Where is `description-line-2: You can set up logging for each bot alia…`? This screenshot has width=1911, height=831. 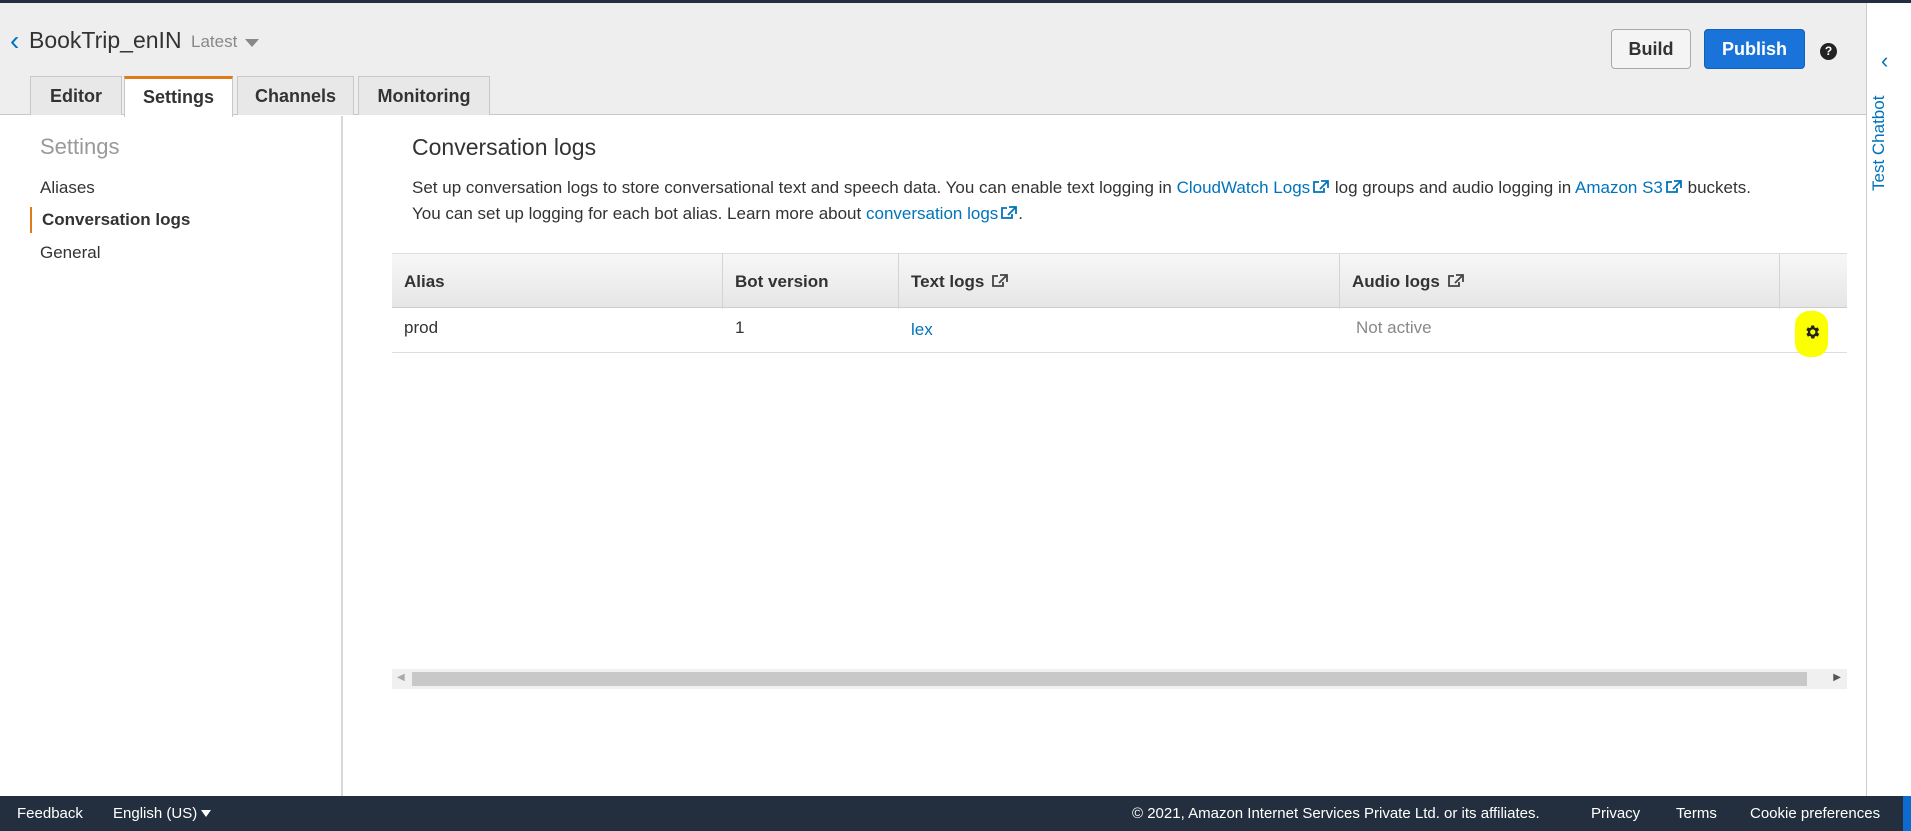
description-line-2: You can set up logging for each bot alia… is located at coordinates (1122, 214).